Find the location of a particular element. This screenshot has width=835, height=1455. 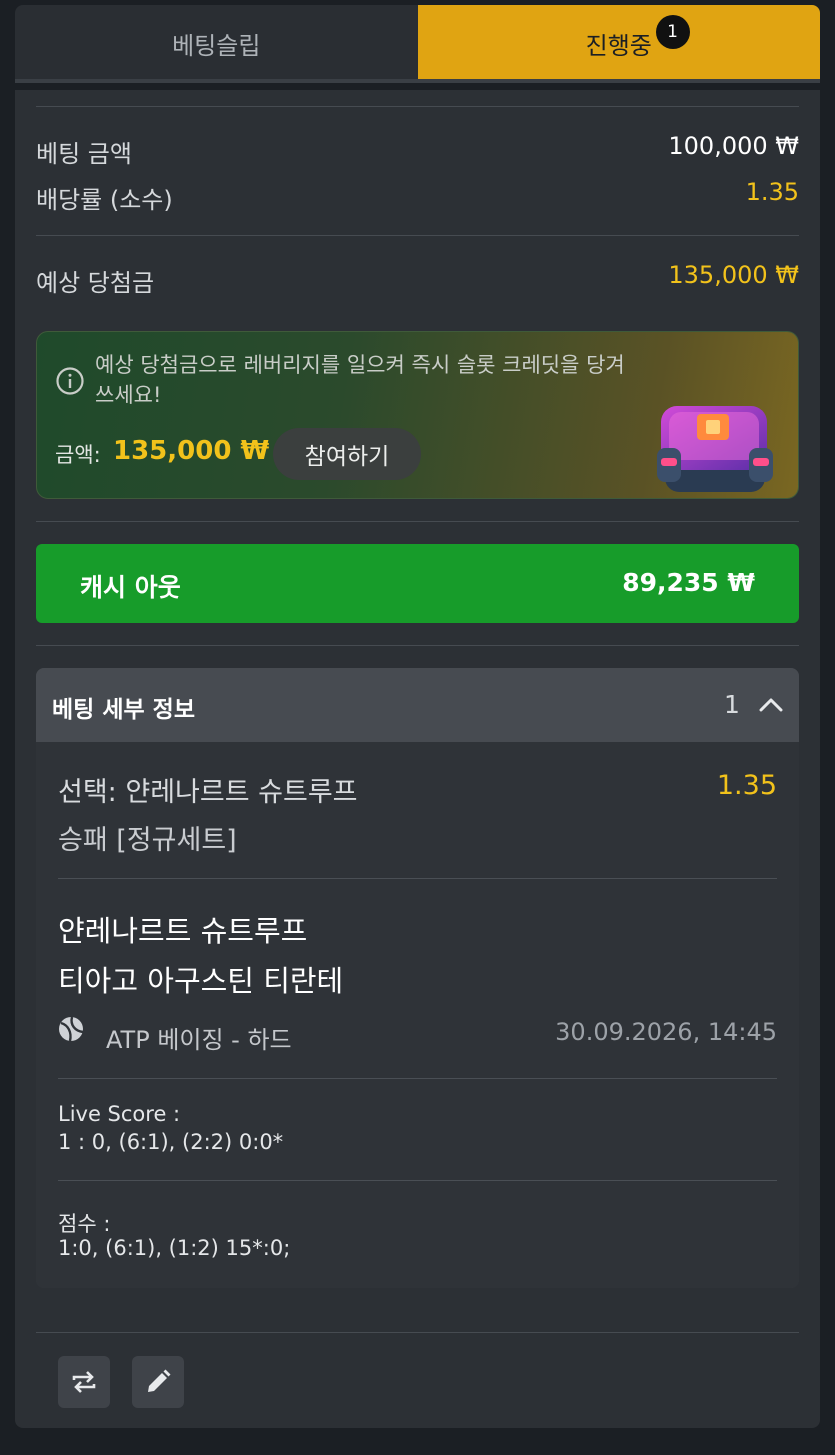

pencil-icon is located at coordinates (159, 1380).